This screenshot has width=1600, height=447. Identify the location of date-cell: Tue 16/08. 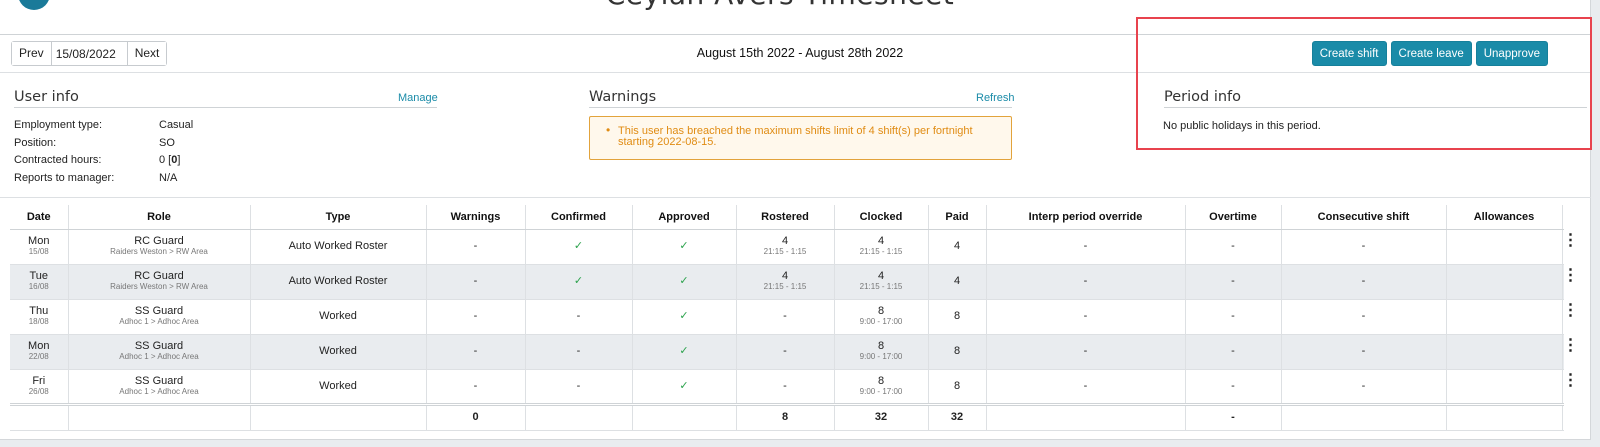
(39, 282).